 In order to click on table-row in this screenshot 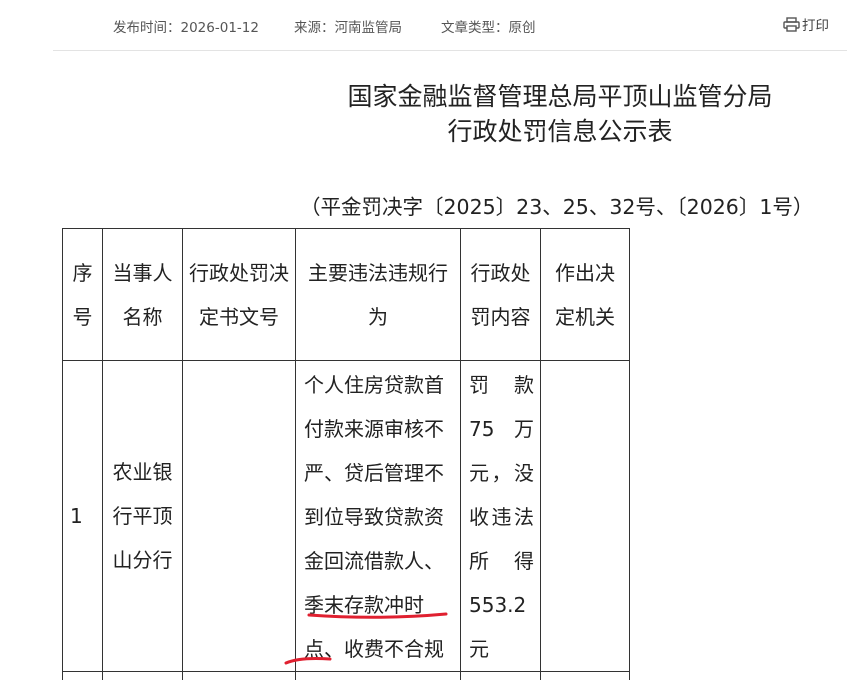, I will do `click(346, 675)`.